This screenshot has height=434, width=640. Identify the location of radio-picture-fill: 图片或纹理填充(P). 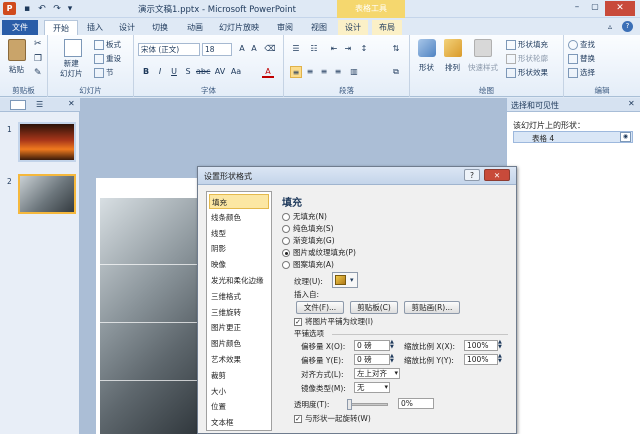
(319, 253).